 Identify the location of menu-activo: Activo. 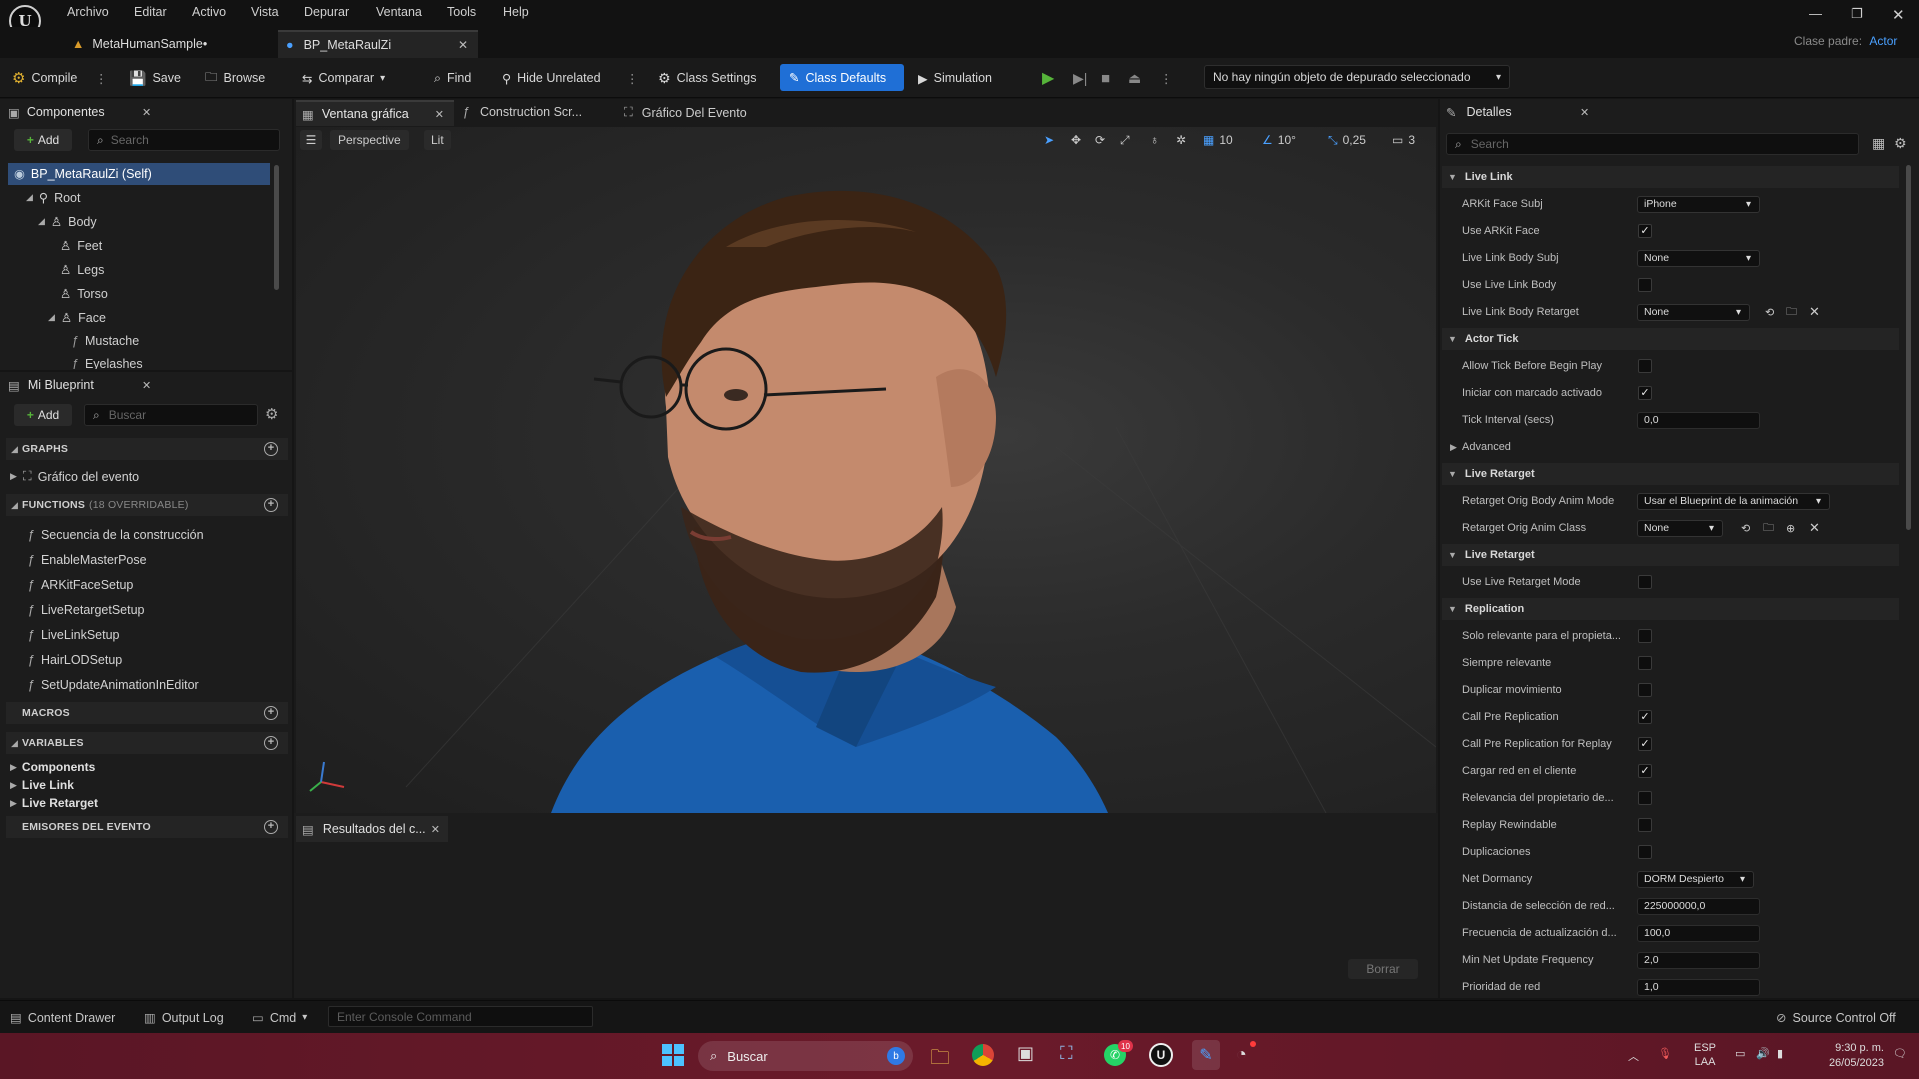
(209, 12).